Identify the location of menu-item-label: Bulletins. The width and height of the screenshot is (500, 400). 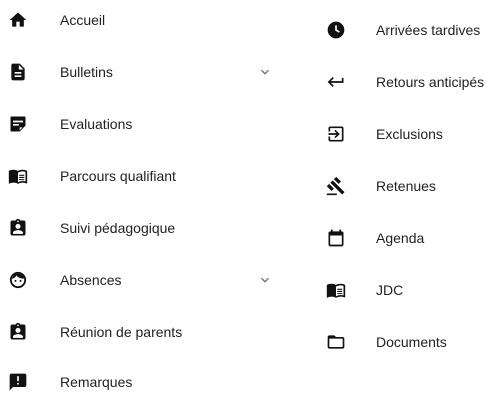
(86, 72).